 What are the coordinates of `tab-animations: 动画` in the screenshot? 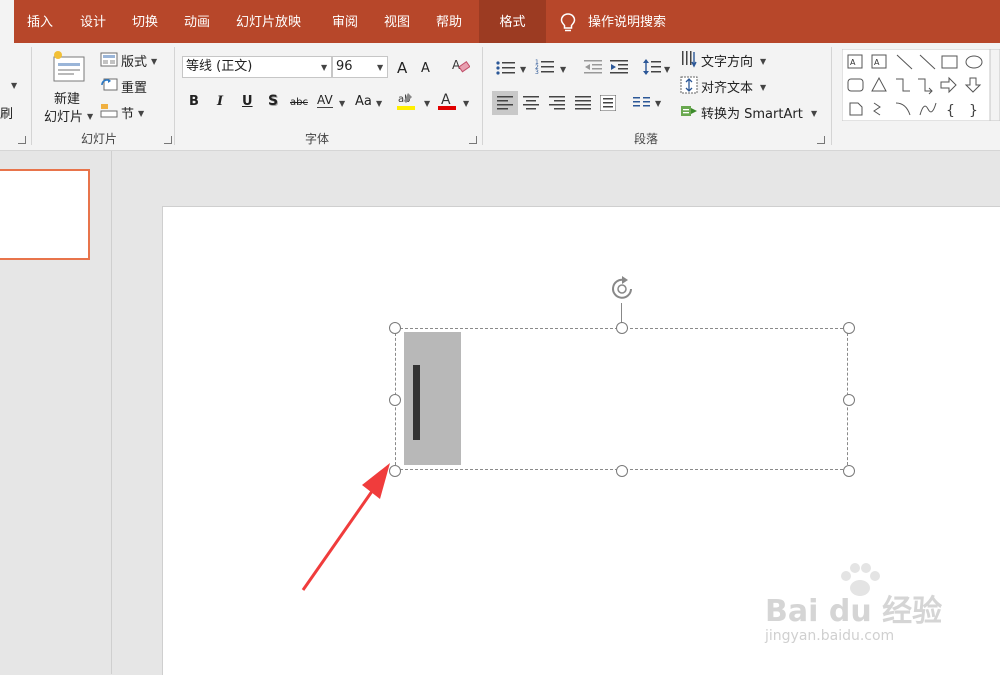 It's located at (197, 21).